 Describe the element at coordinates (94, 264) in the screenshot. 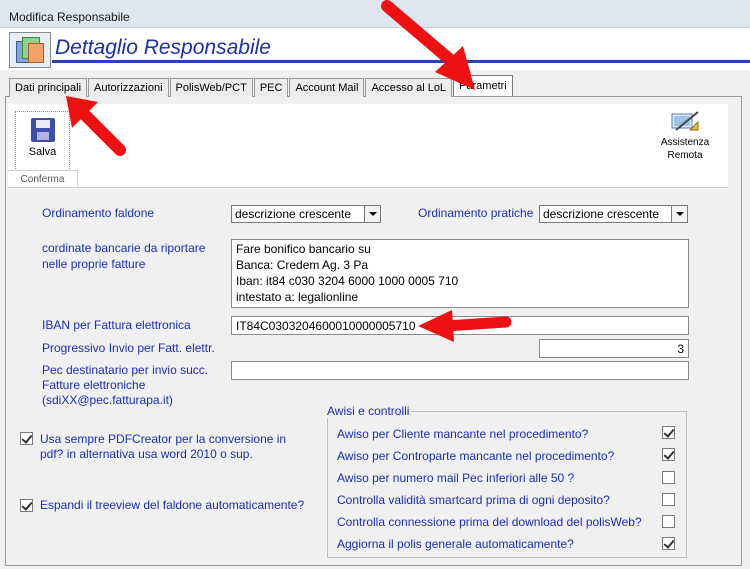

I see `coordinate-bancarie-label-2: nelle proprie fatture` at that location.